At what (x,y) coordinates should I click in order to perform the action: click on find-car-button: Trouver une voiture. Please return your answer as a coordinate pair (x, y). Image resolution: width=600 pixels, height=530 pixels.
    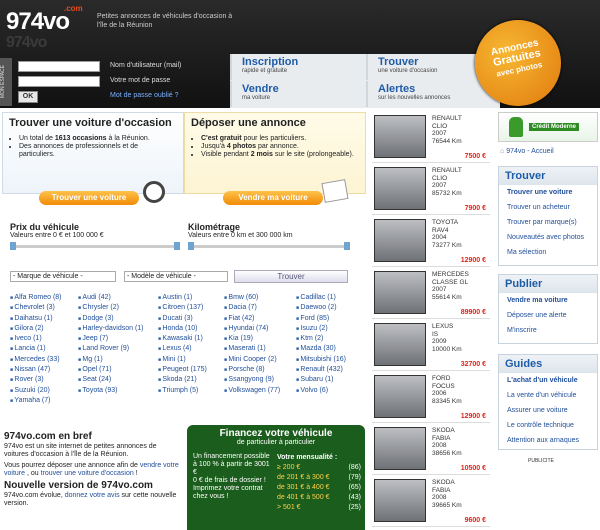
    Looking at the image, I should click on (89, 198).